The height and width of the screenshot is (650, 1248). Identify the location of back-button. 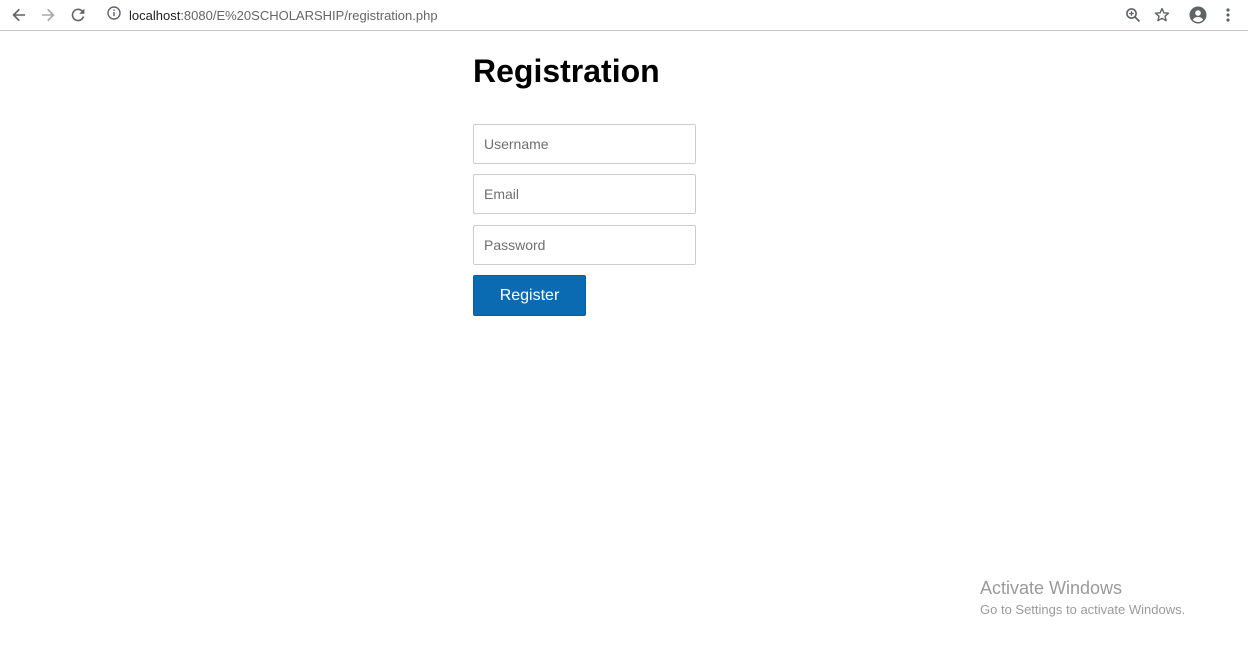
(19, 15).